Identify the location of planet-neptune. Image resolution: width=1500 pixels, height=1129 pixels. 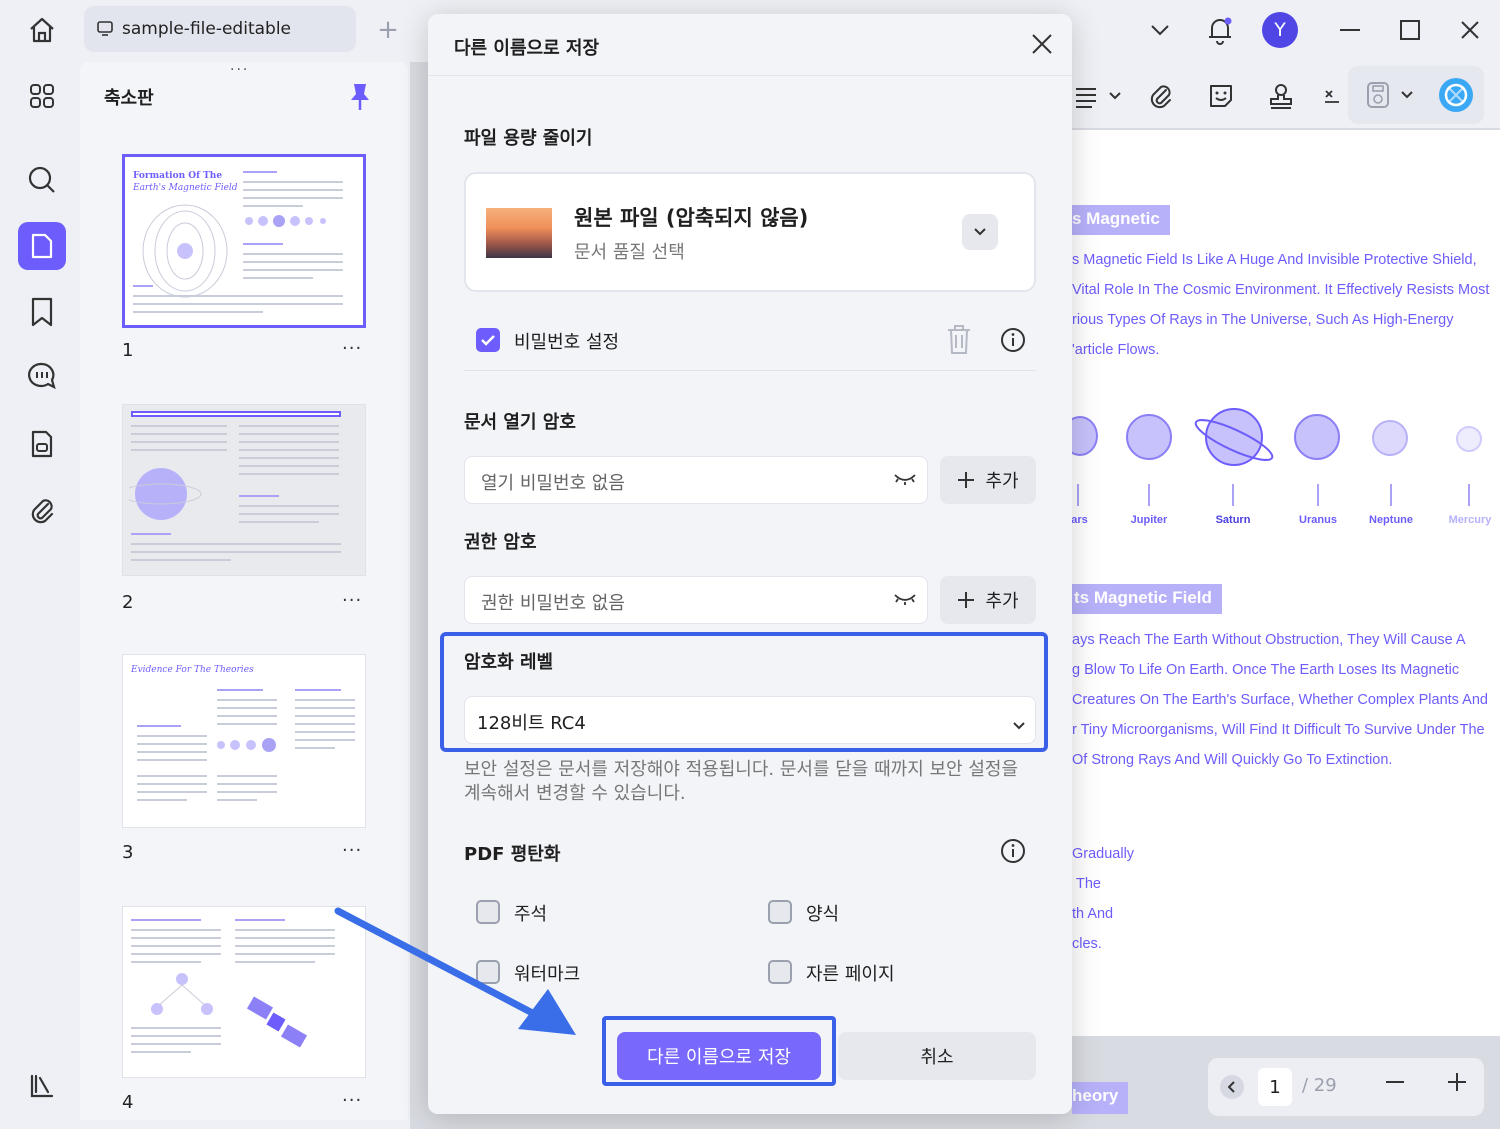
(1390, 438).